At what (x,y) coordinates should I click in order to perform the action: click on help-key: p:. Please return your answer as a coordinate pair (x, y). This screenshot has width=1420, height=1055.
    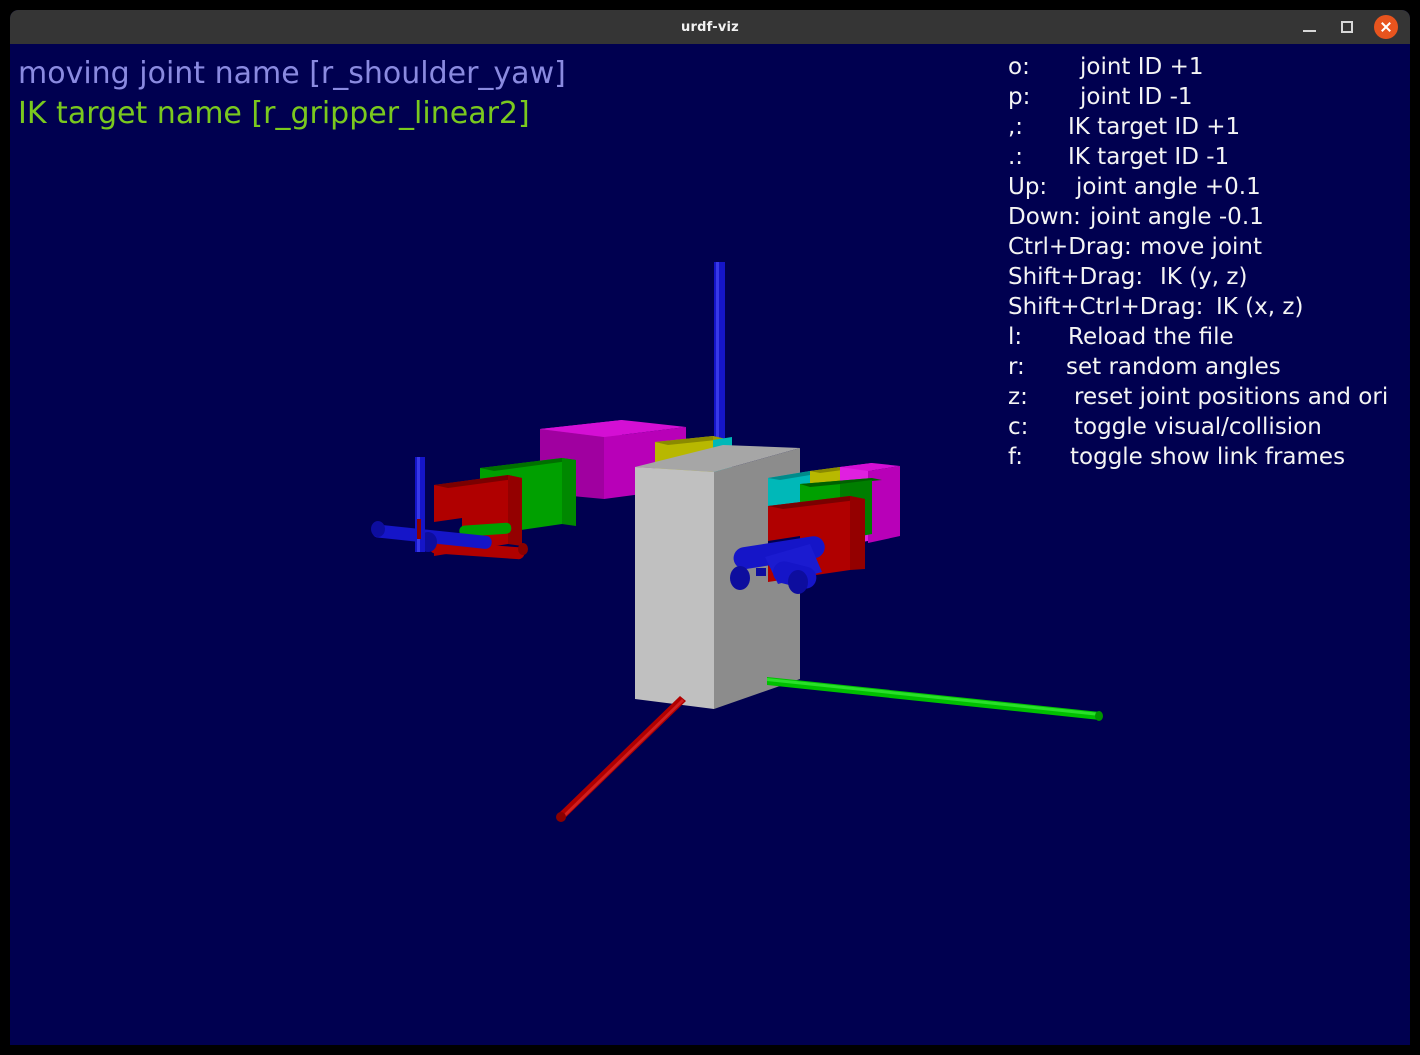
    Looking at the image, I should click on (1019, 97).